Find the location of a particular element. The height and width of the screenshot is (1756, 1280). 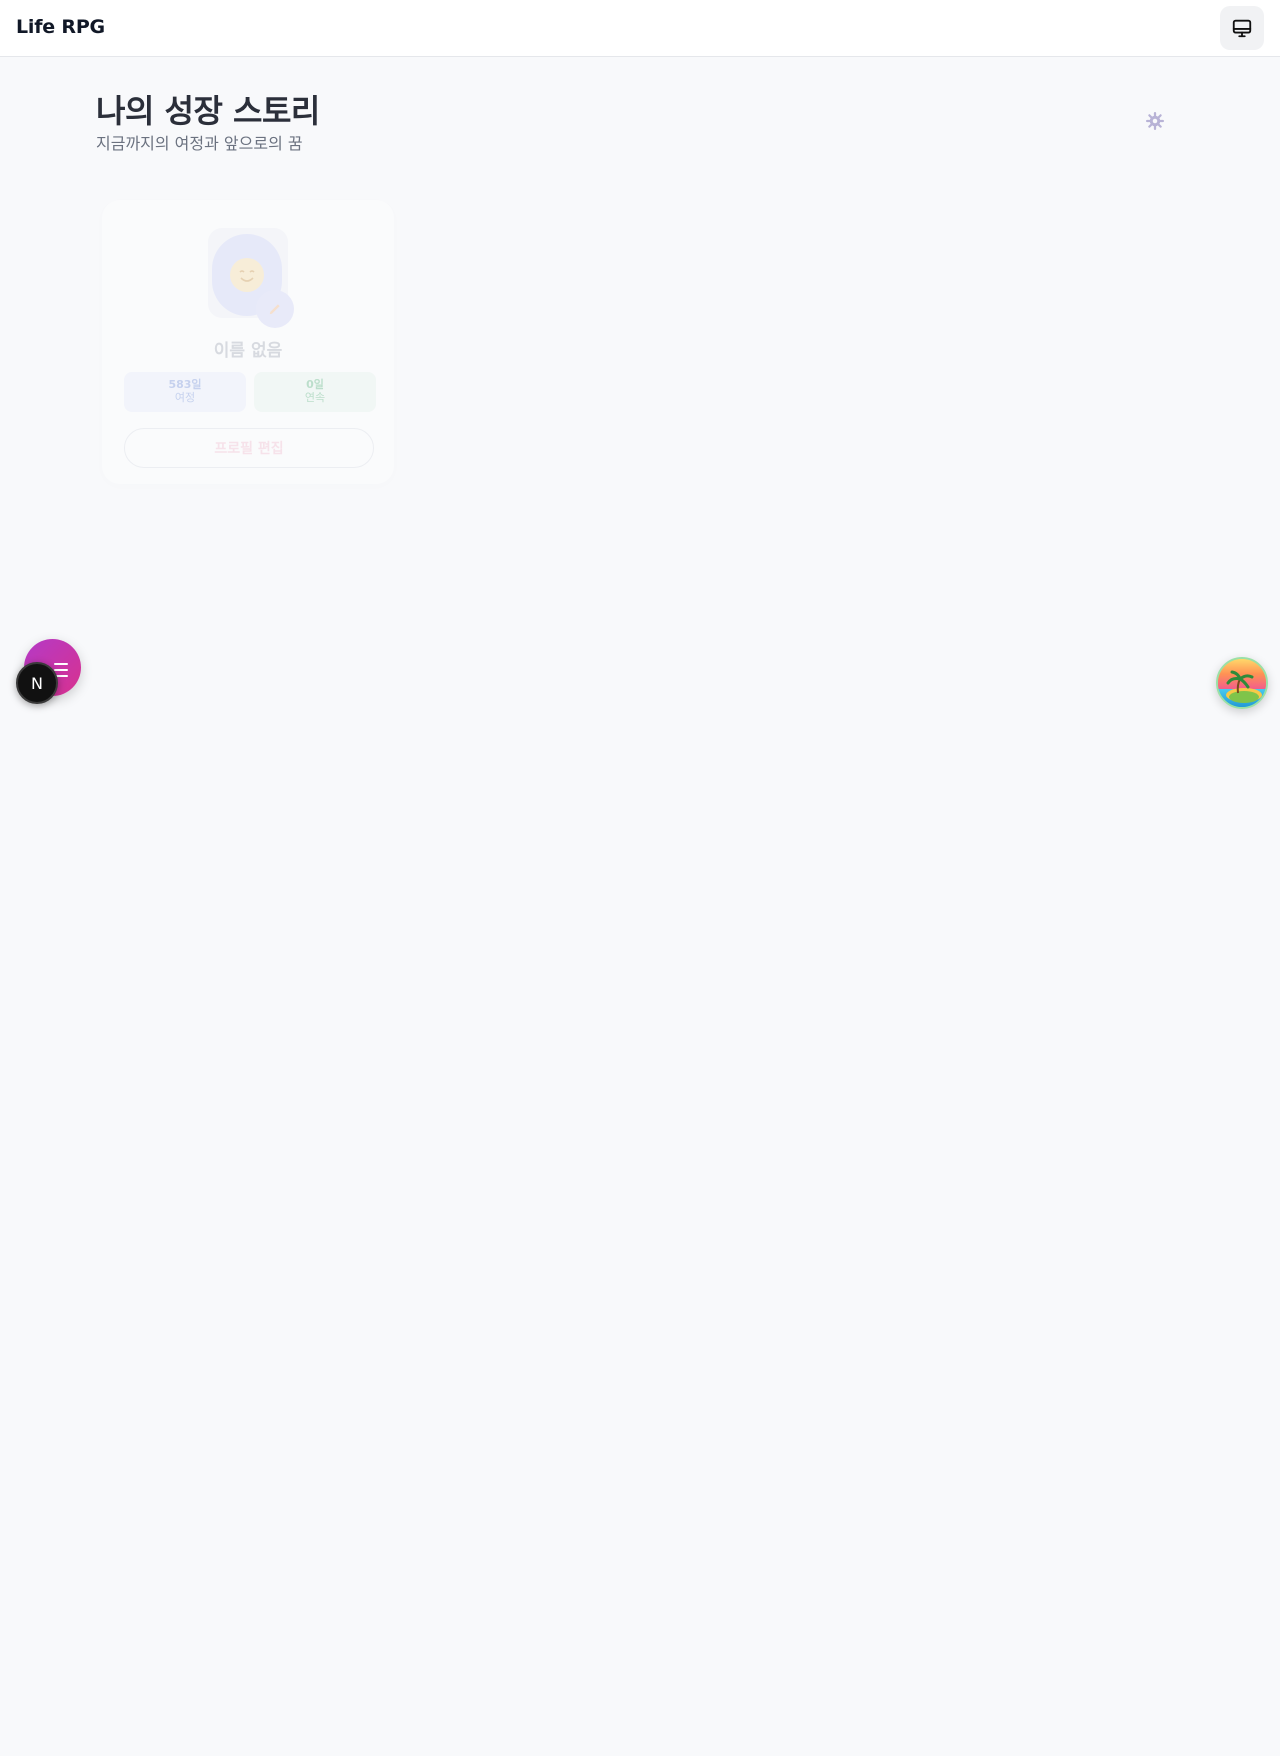

stat-journey: 583일 여정 is located at coordinates (185, 392).